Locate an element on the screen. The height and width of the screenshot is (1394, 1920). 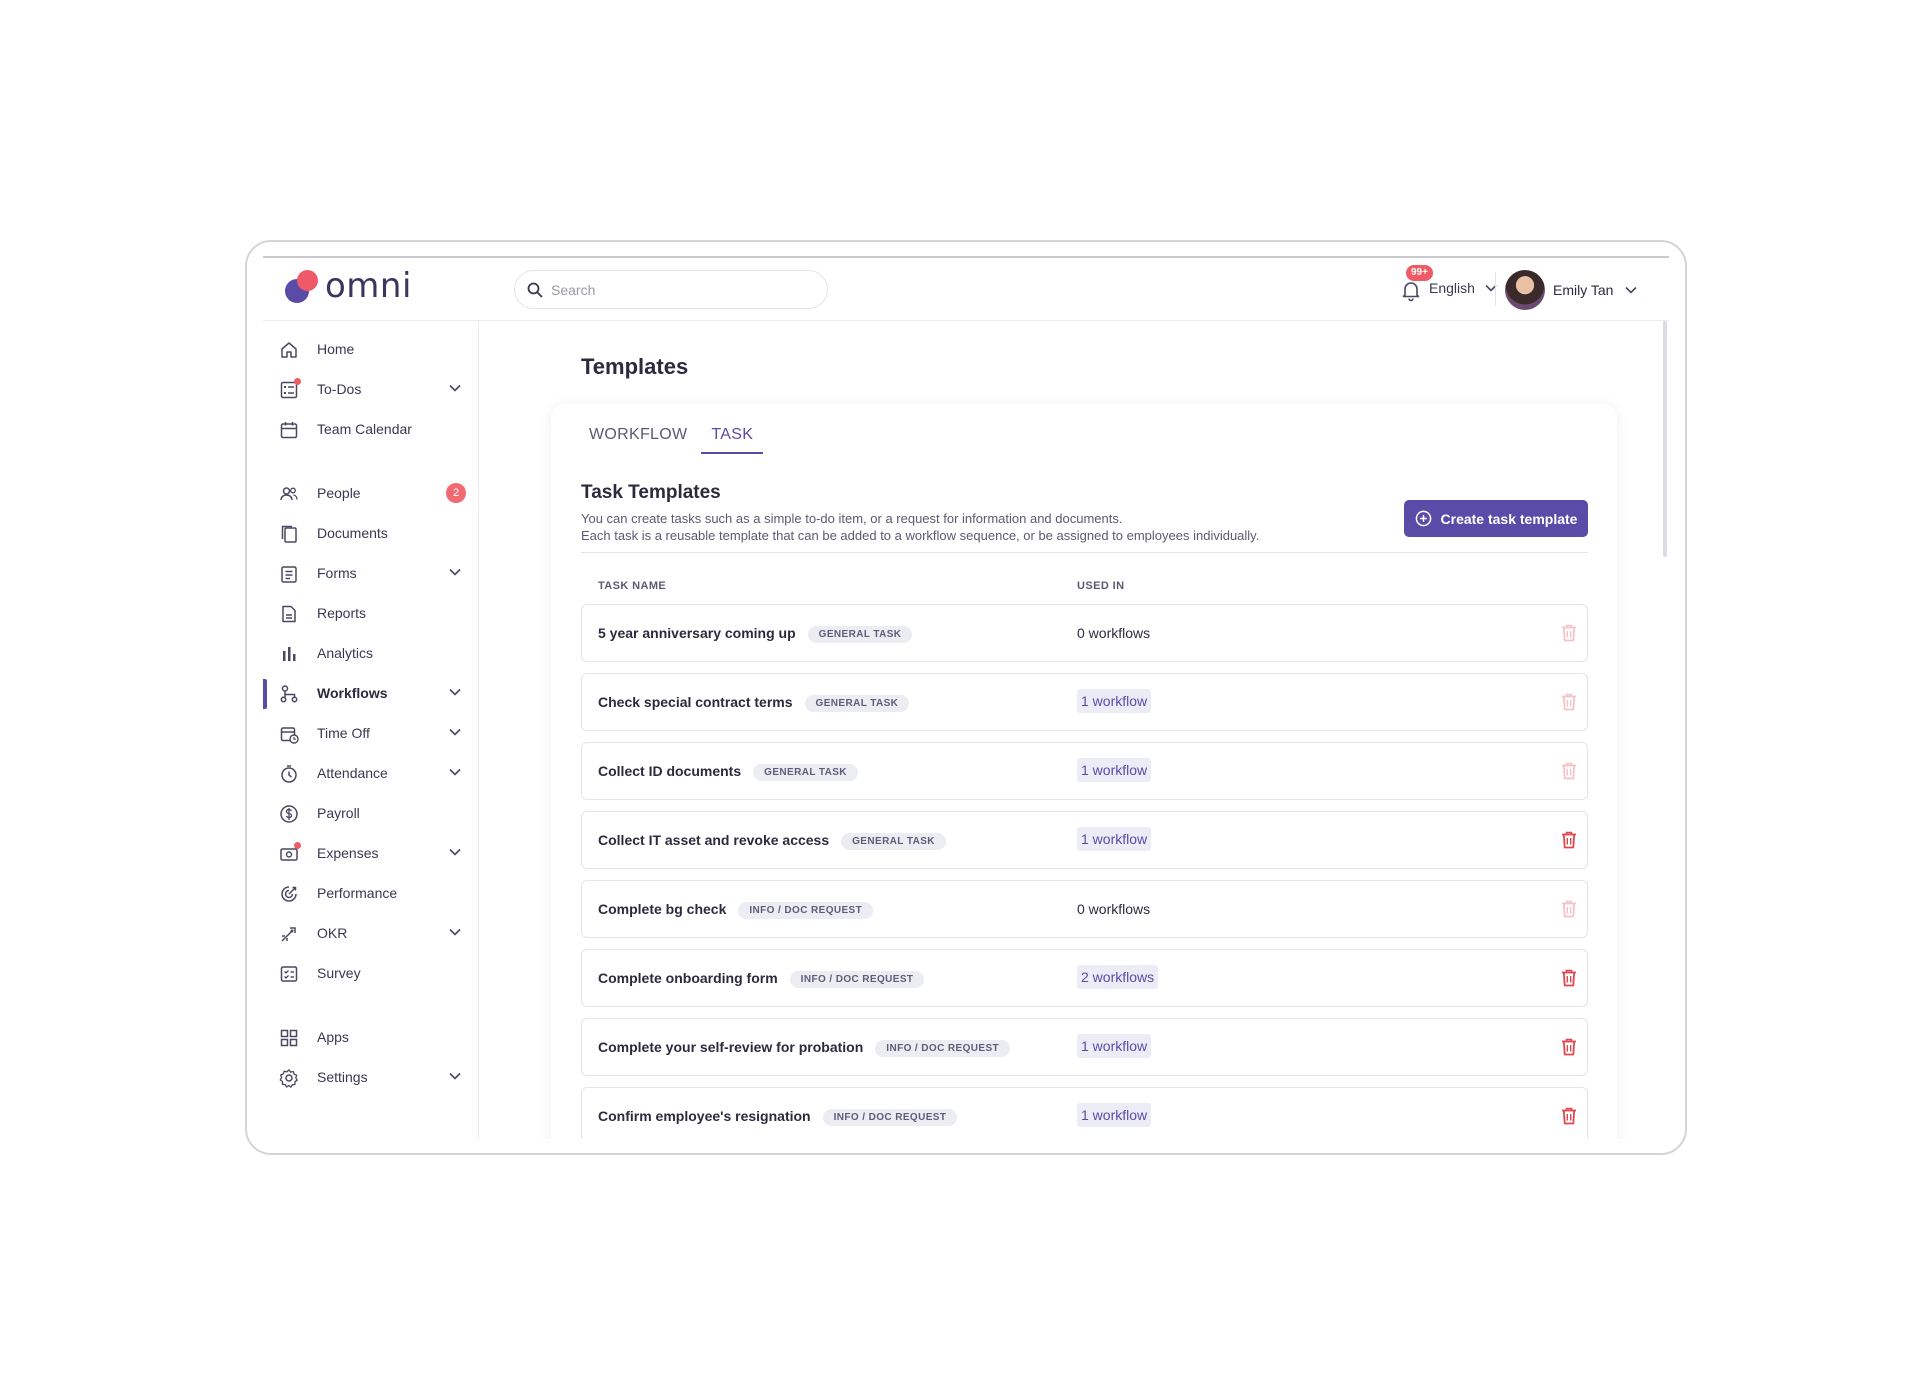
sidebar-item-time-off: Time Off is located at coordinates (371, 733).